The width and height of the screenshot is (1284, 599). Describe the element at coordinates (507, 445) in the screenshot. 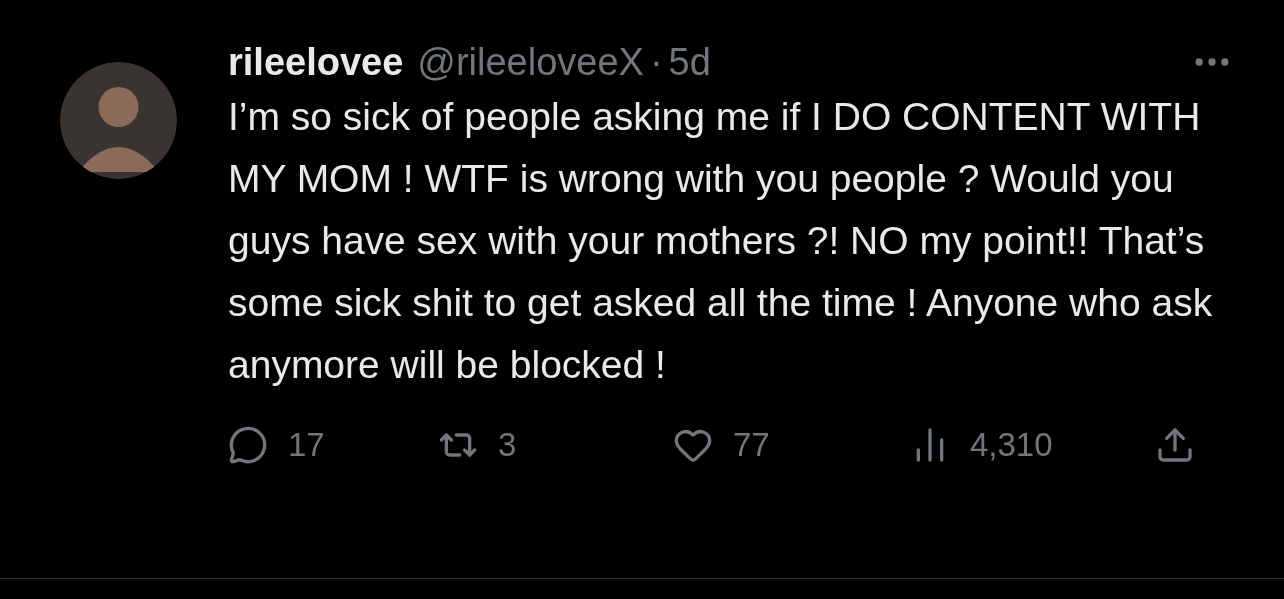

I see `action-count: 3` at that location.